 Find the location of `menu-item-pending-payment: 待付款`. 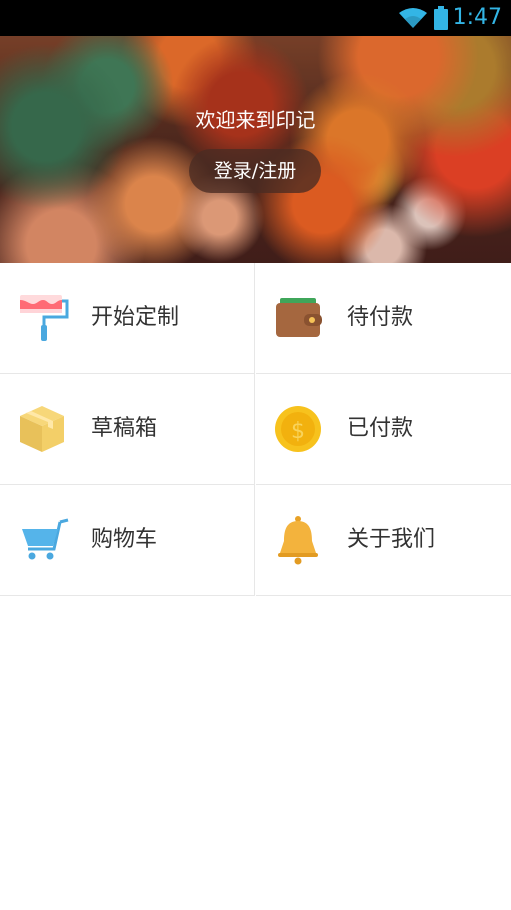

menu-item-pending-payment: 待付款 is located at coordinates (383, 318).